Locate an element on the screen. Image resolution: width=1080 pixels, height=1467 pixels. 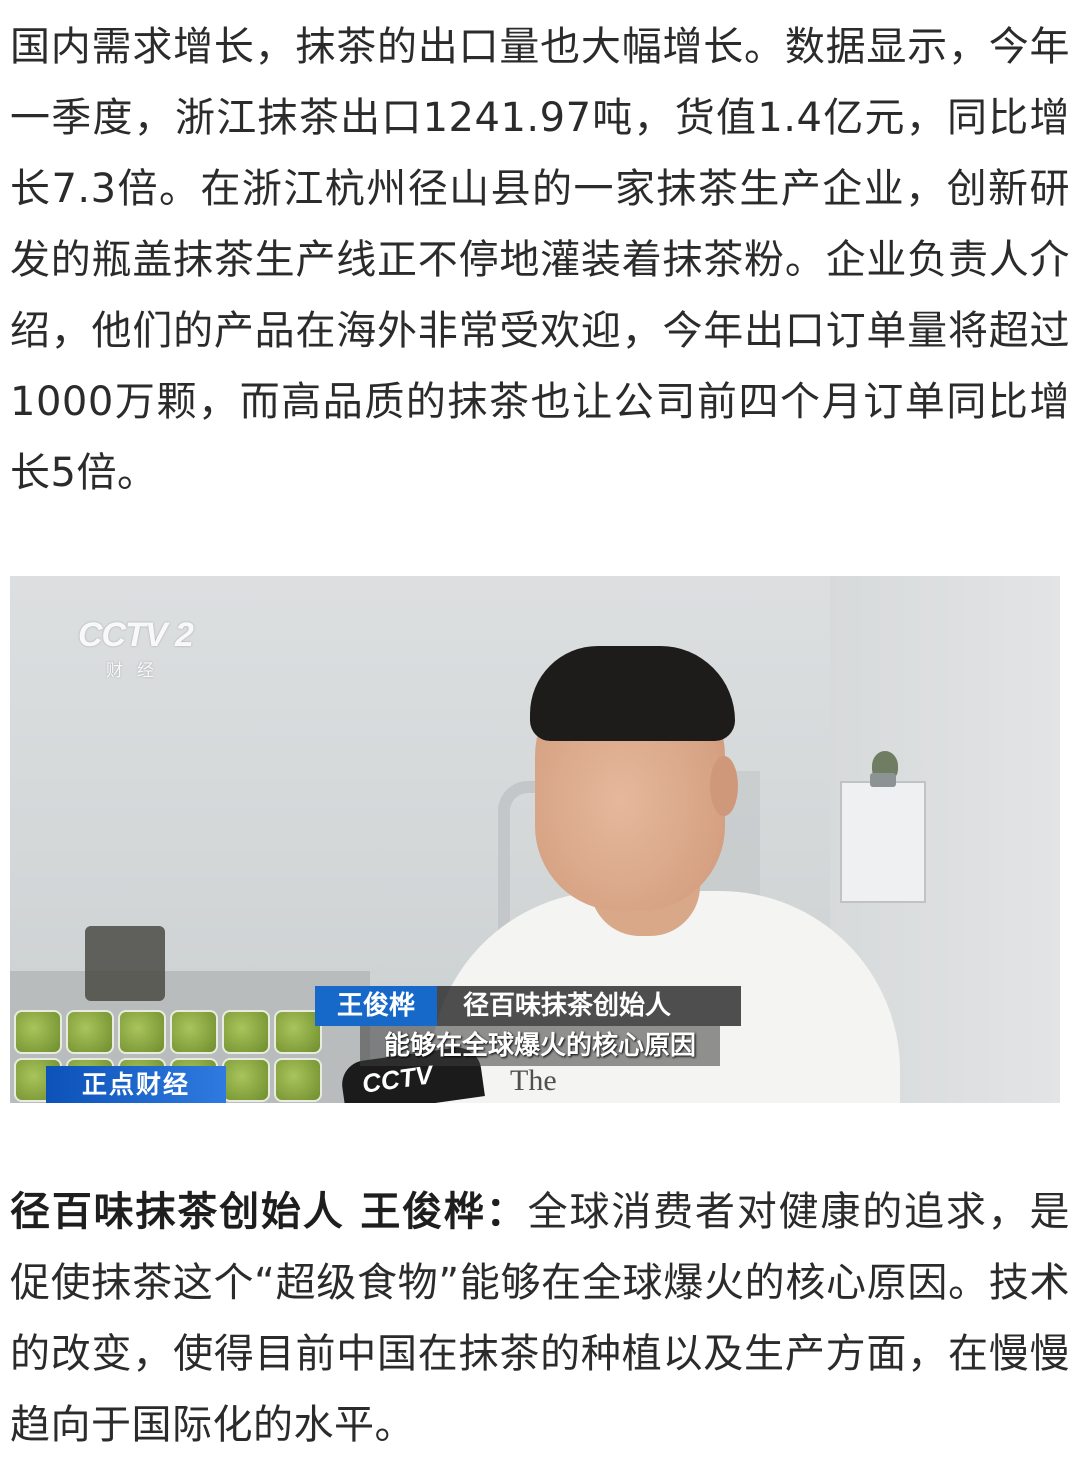
ear is located at coordinates (724, 786).